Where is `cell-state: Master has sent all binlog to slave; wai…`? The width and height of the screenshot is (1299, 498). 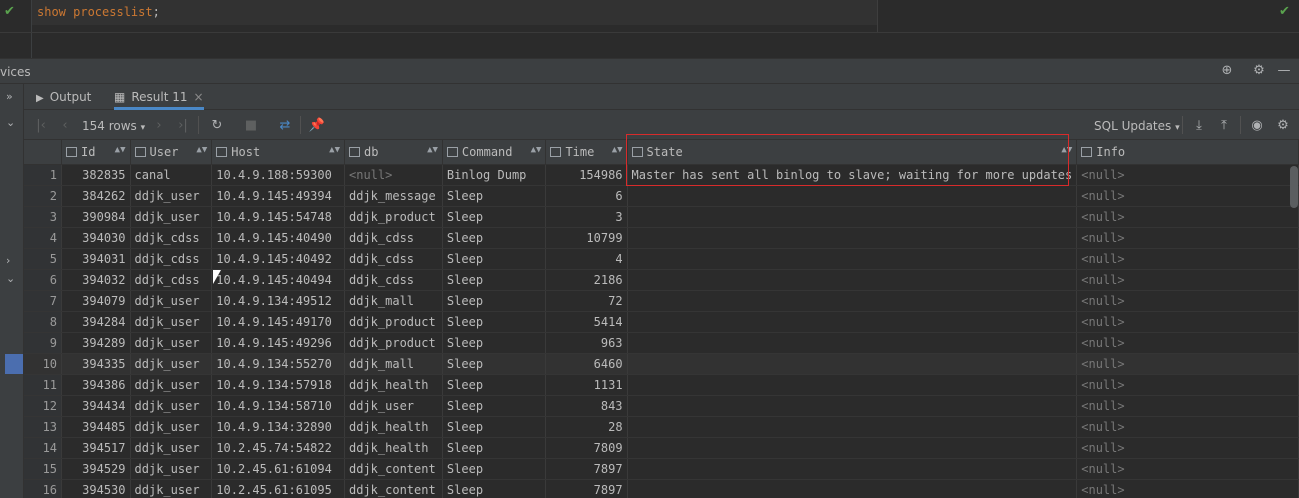 cell-state: Master has sent all binlog to slave; wai… is located at coordinates (852, 175).